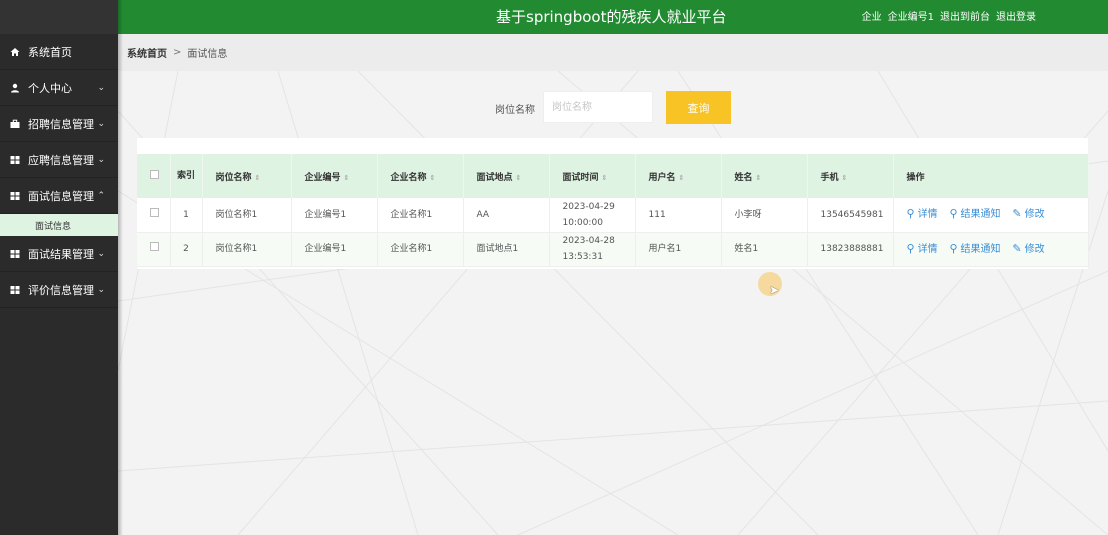 The height and width of the screenshot is (535, 1108). Describe the element at coordinates (764, 176) in the screenshot. I see `header-name: 姓名 ⇕` at that location.